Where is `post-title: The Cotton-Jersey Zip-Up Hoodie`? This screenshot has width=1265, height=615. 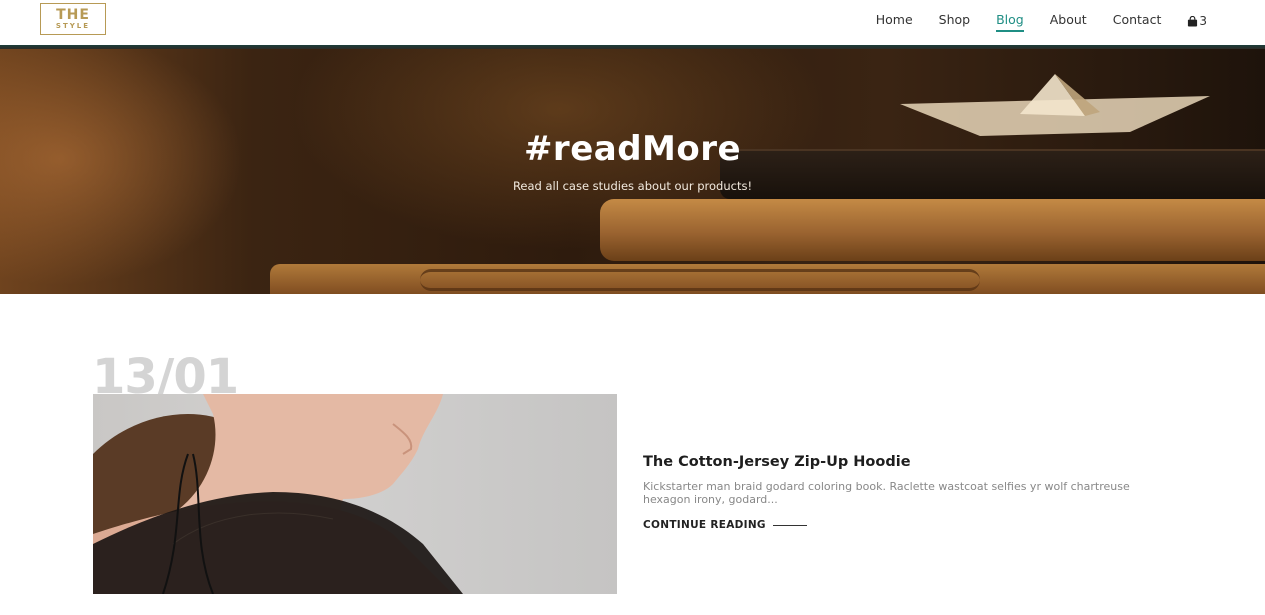 post-title: The Cotton-Jersey Zip-Up Hoodie is located at coordinates (777, 462).